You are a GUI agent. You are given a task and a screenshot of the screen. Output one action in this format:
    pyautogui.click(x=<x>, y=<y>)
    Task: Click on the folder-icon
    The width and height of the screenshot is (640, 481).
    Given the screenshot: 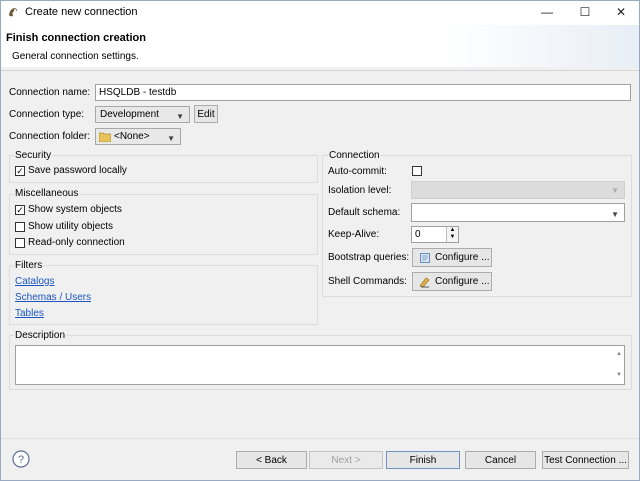 What is the action you would take?
    pyautogui.click(x=105, y=137)
    